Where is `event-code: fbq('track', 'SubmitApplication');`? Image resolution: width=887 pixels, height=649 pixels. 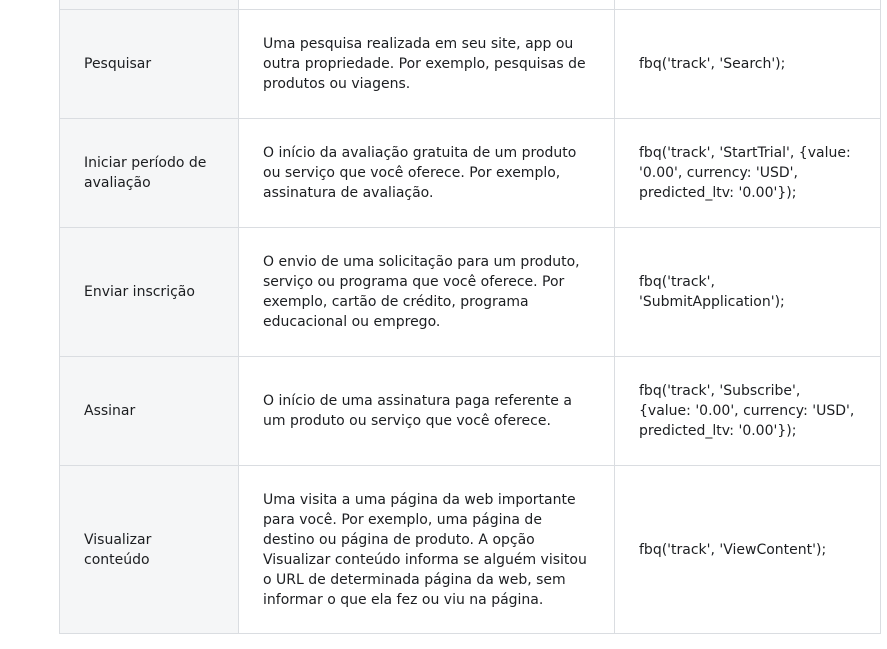 event-code: fbq('track', 'SubmitApplication'); is located at coordinates (747, 292).